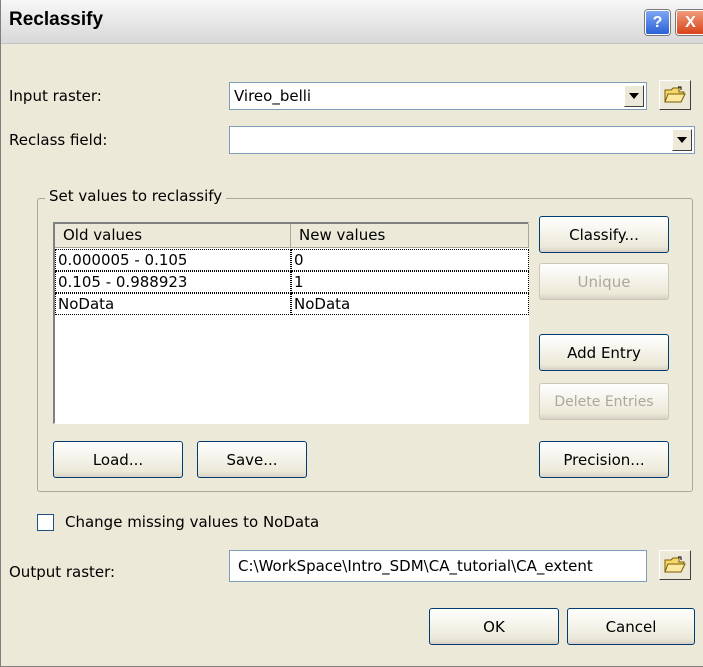  Describe the element at coordinates (410, 282) in the screenshot. I see `new-value-cell: 1` at that location.